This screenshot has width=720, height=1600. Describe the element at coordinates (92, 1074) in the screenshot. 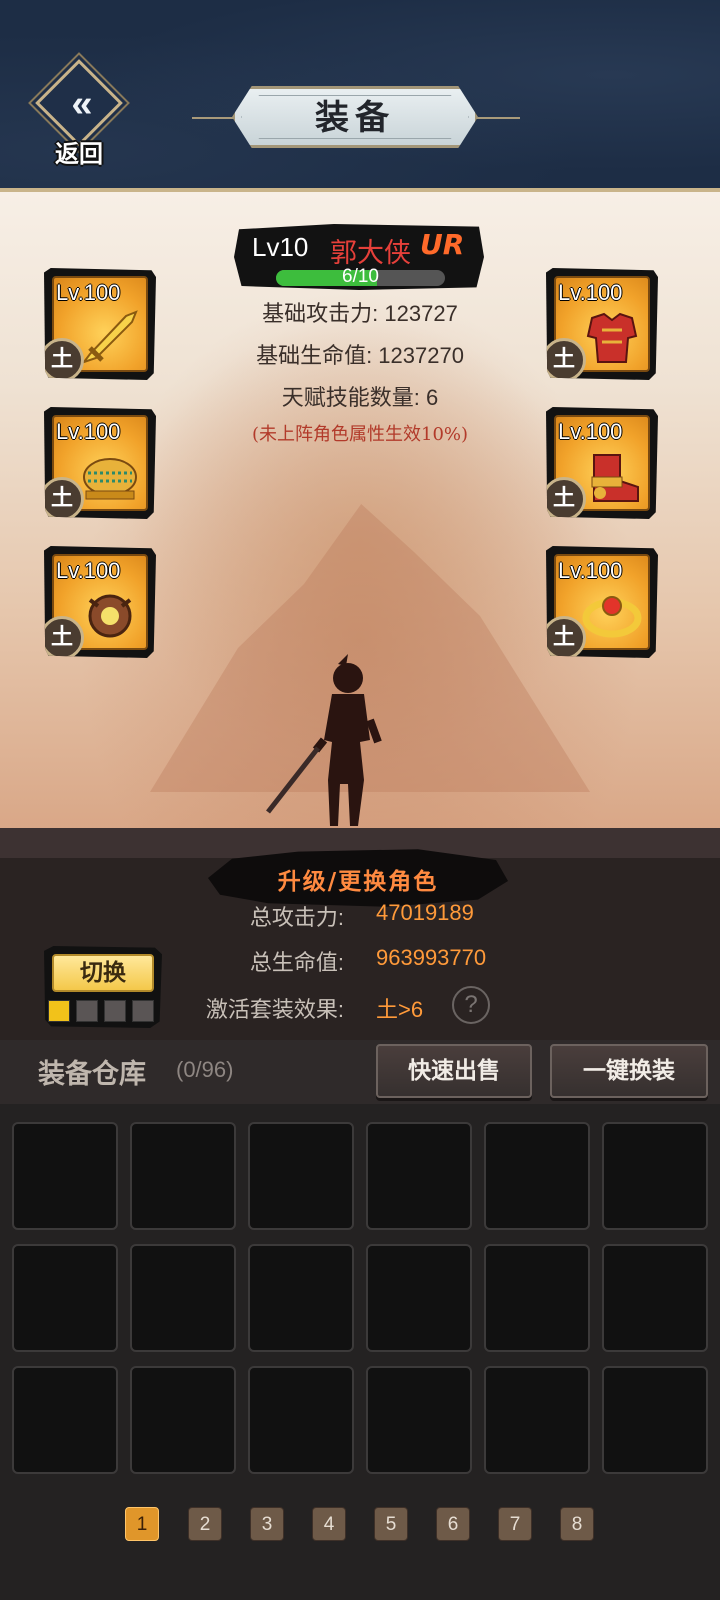

I see `warehouse-title: 装备仓库` at that location.